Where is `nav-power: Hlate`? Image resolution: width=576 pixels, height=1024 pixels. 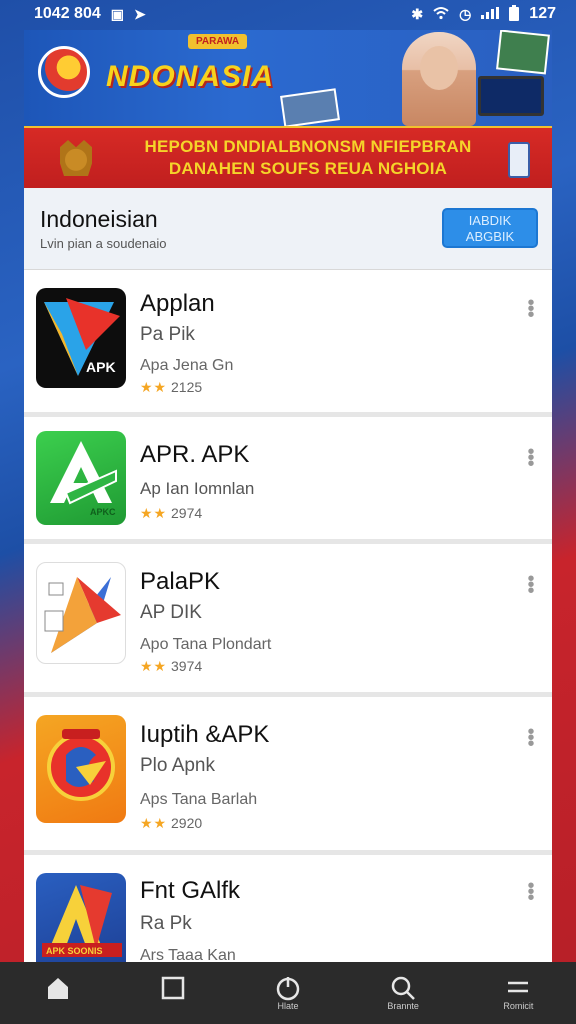
nav-power: Hlate is located at coordinates (288, 993).